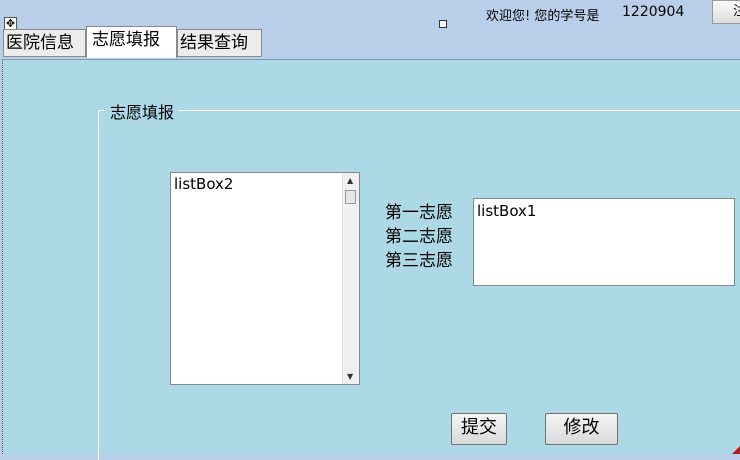  What do you see at coordinates (443, 24) in the screenshot?
I see `selection-handle` at bounding box center [443, 24].